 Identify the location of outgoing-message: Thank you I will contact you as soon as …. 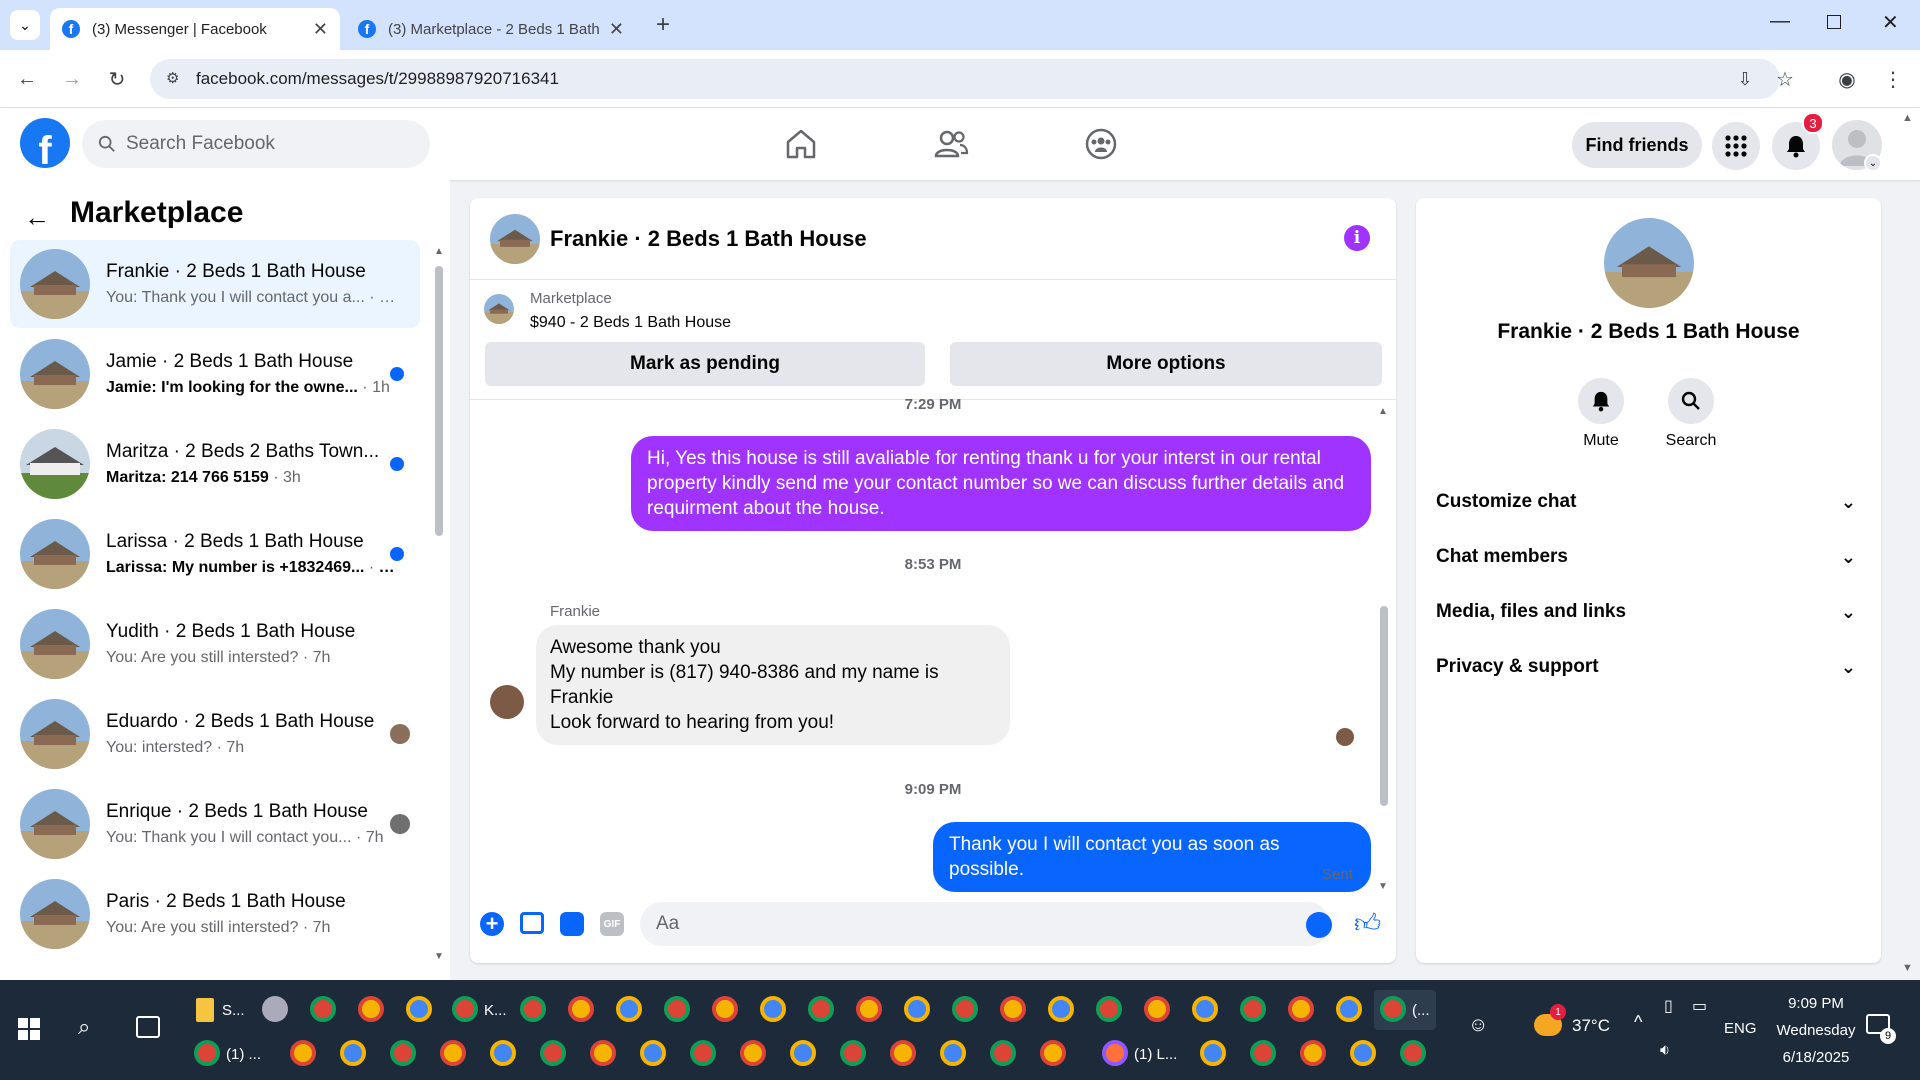
(1152, 857).